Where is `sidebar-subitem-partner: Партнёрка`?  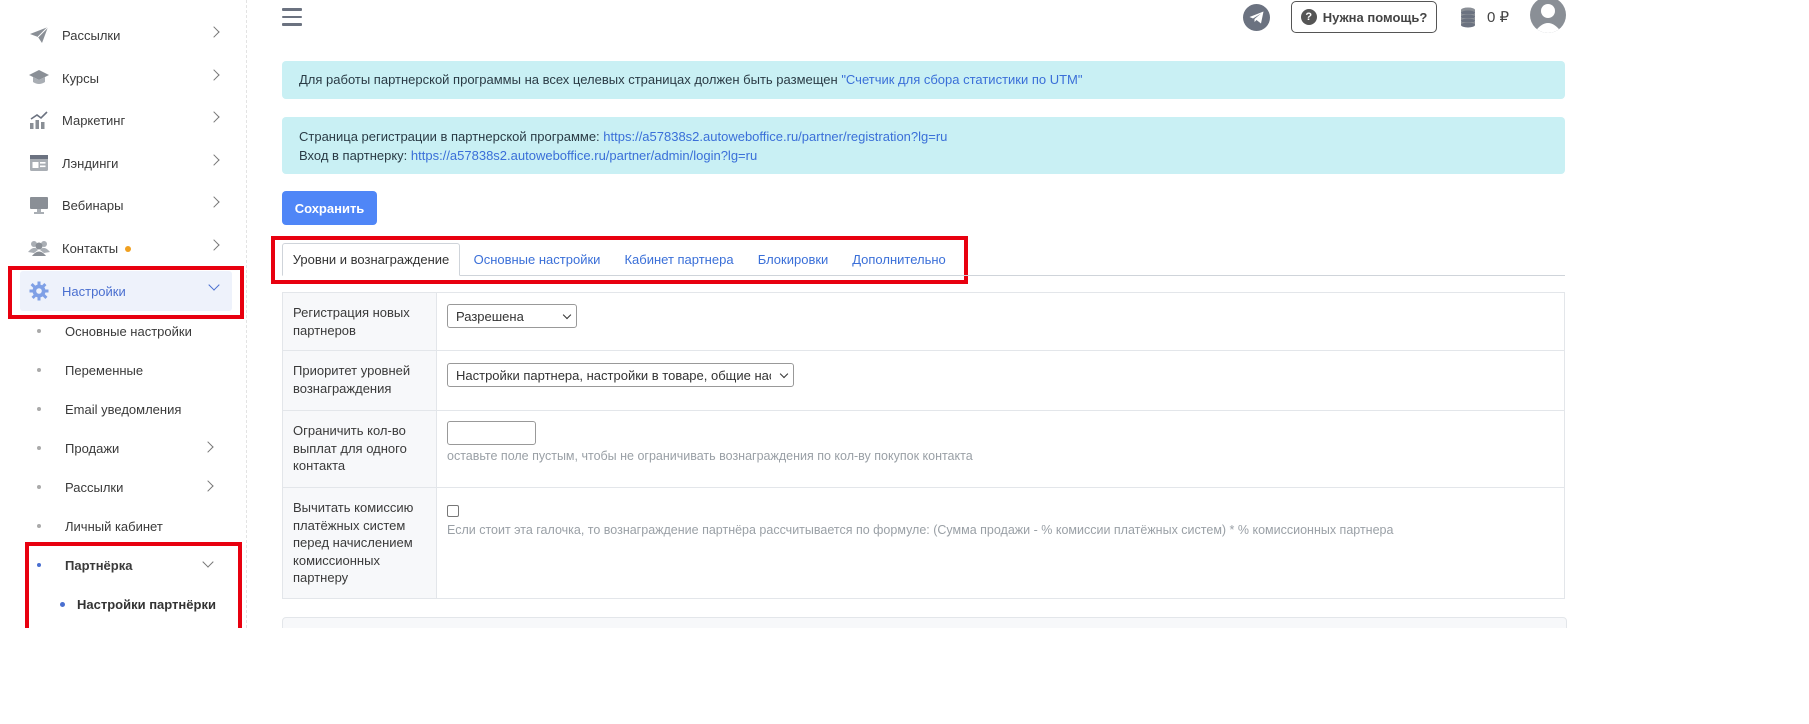 sidebar-subitem-partner: Партнёрка is located at coordinates (128, 565).